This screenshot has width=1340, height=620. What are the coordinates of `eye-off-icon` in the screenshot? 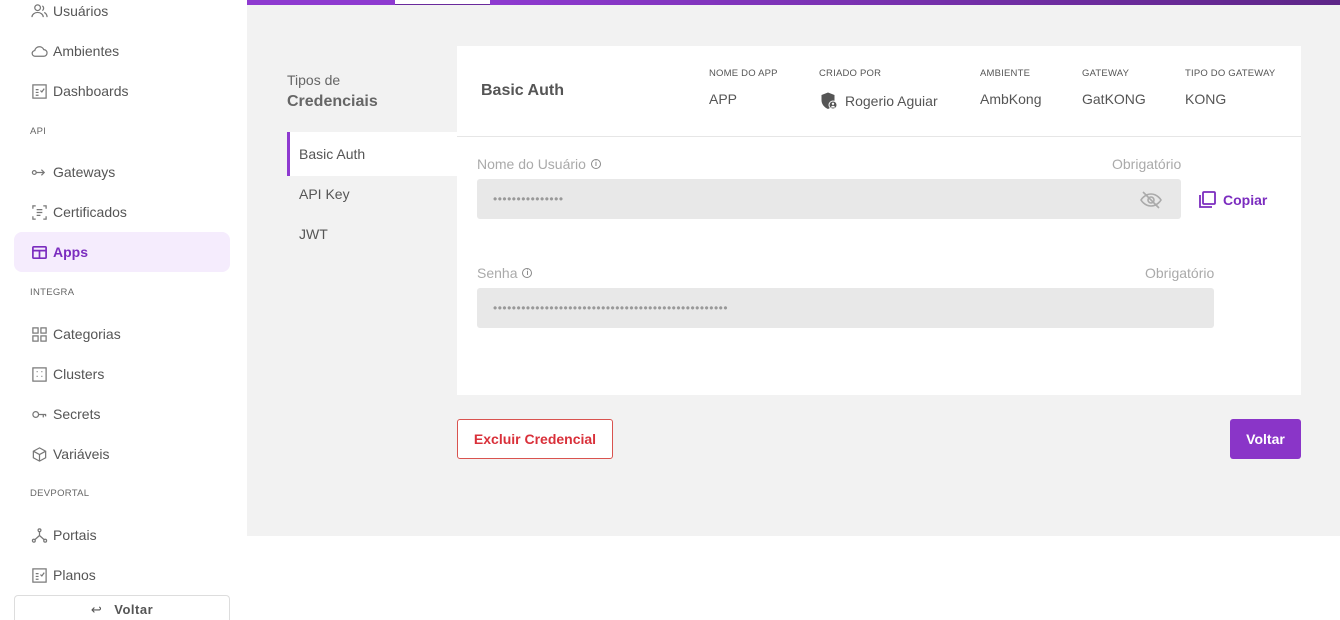 It's located at (1151, 200).